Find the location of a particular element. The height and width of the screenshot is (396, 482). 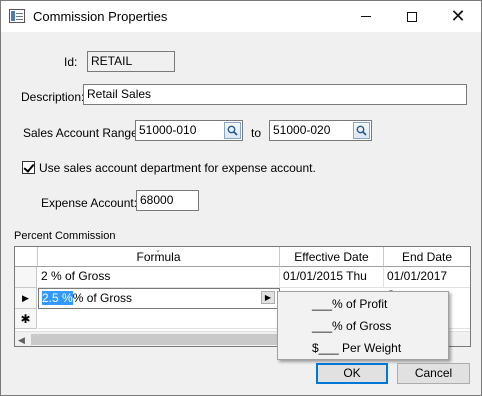

use-dept-checkbox is located at coordinates (28, 167).